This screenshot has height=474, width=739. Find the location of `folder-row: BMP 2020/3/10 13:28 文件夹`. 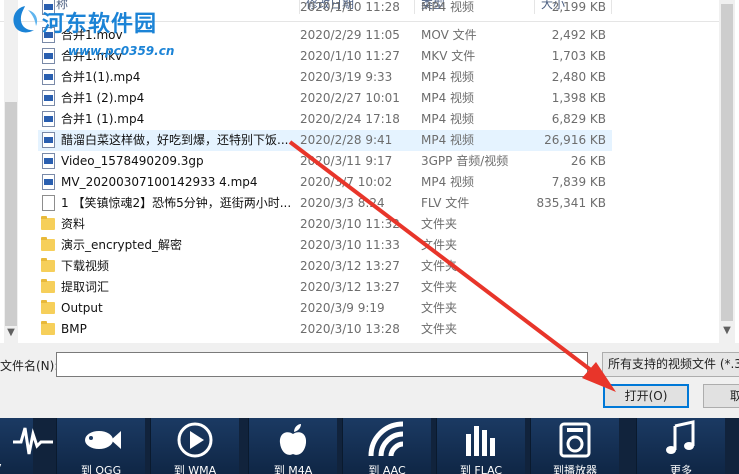

folder-row: BMP 2020/3/10 13:28 文件夹 is located at coordinates (325, 329).